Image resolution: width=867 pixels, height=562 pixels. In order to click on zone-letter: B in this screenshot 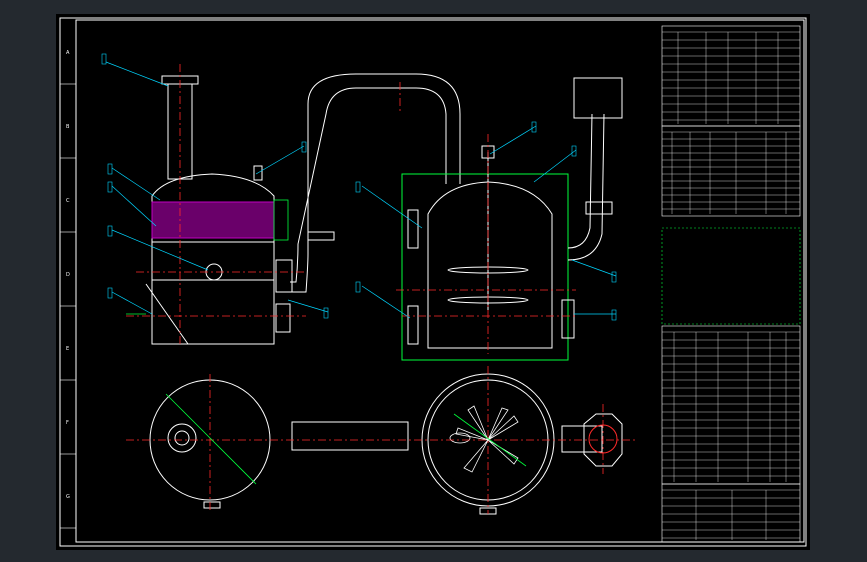, I will do `click(68, 127)`.